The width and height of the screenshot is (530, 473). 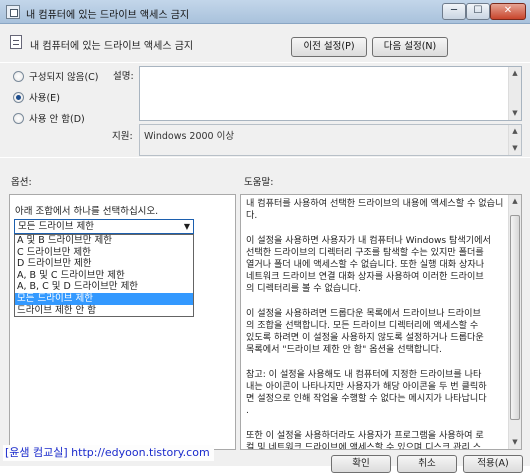 I want to click on title-bar: 내 컴퓨터에 있는 드라이브 액세스 금지 ─ ☐ ✕, so click(x=265, y=12).